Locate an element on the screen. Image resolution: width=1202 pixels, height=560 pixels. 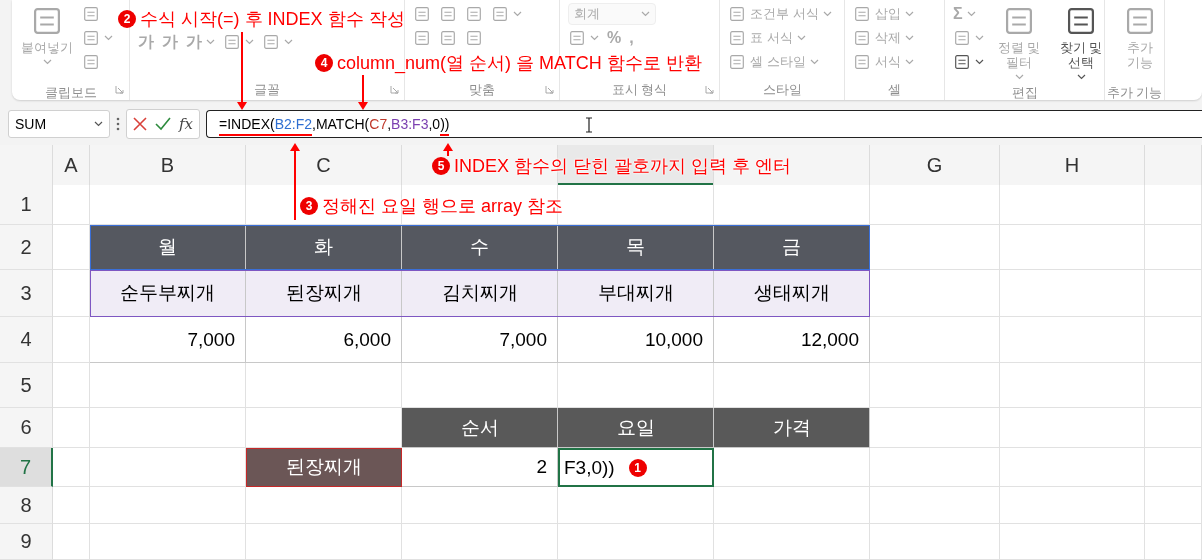
row-header: 1 is located at coordinates (26, 205).